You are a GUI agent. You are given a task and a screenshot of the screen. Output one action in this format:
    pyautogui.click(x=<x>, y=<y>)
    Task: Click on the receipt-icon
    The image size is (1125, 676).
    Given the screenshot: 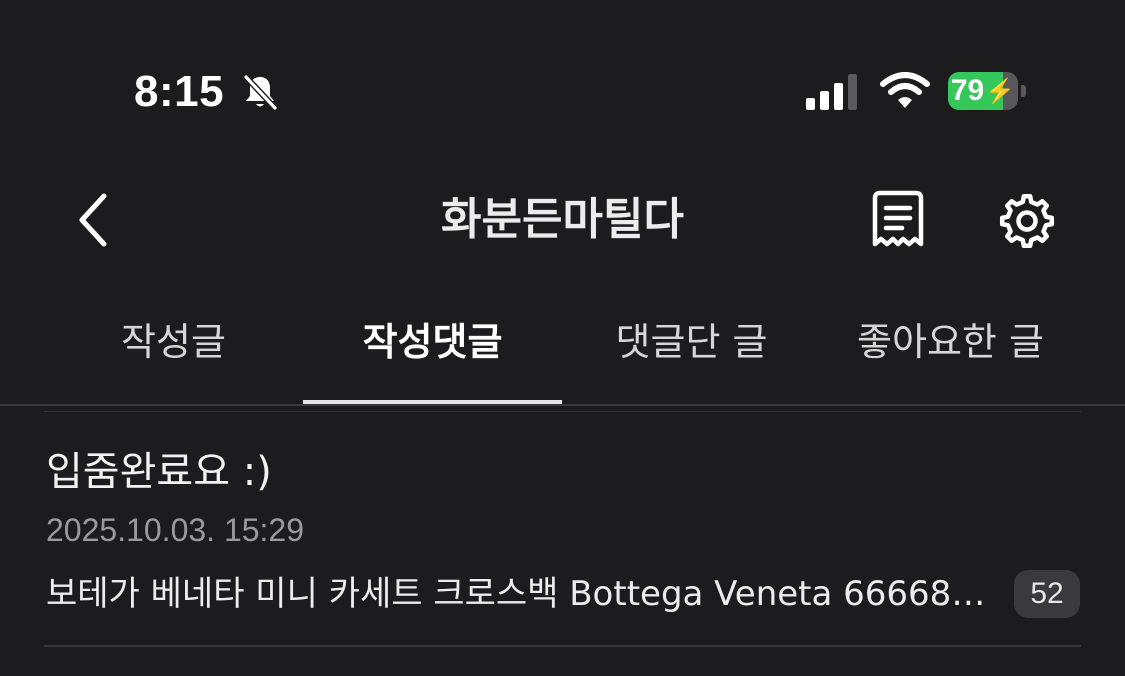 What is the action you would take?
    pyautogui.click(x=898, y=218)
    